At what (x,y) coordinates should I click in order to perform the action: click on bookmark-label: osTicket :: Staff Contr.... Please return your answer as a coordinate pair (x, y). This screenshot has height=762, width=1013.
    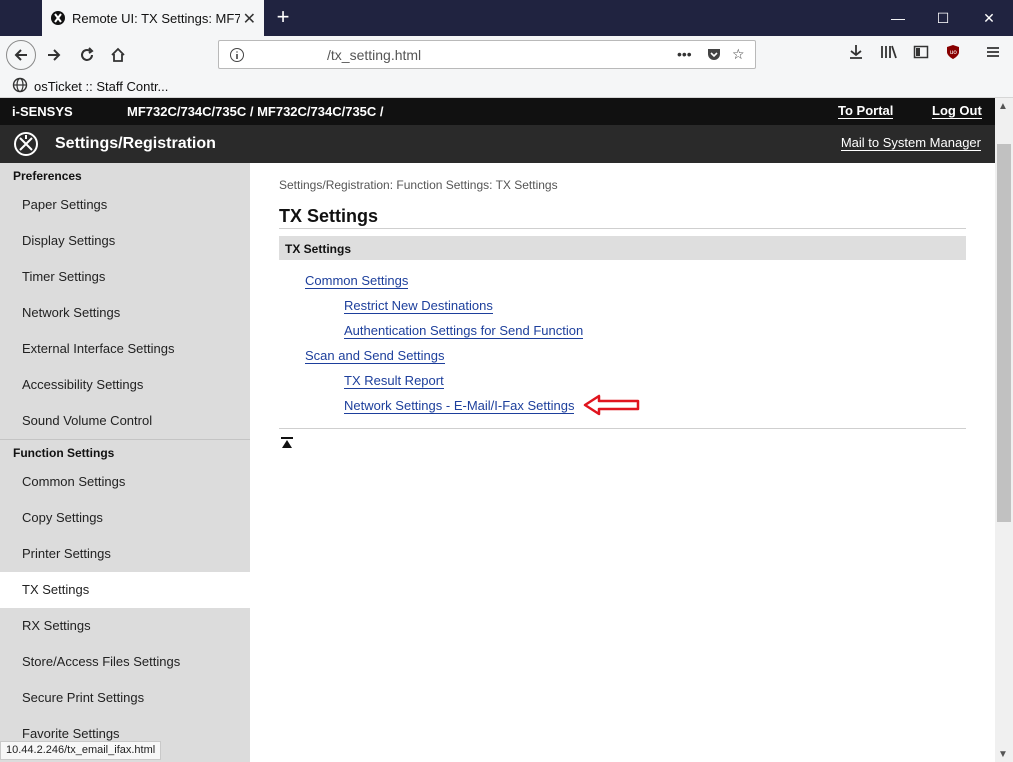
    Looking at the image, I should click on (101, 86).